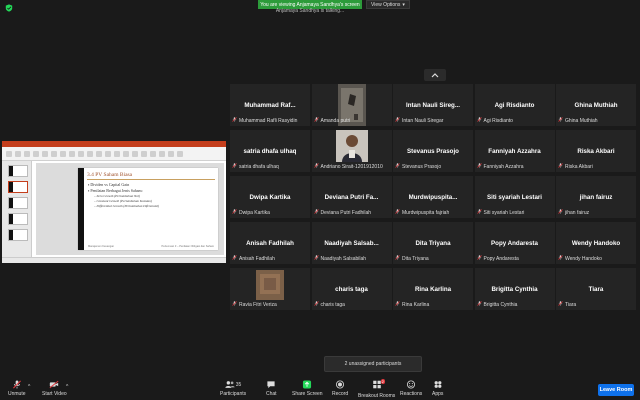 This screenshot has height=400, width=640. I want to click on shield-icon, so click(9, 8).